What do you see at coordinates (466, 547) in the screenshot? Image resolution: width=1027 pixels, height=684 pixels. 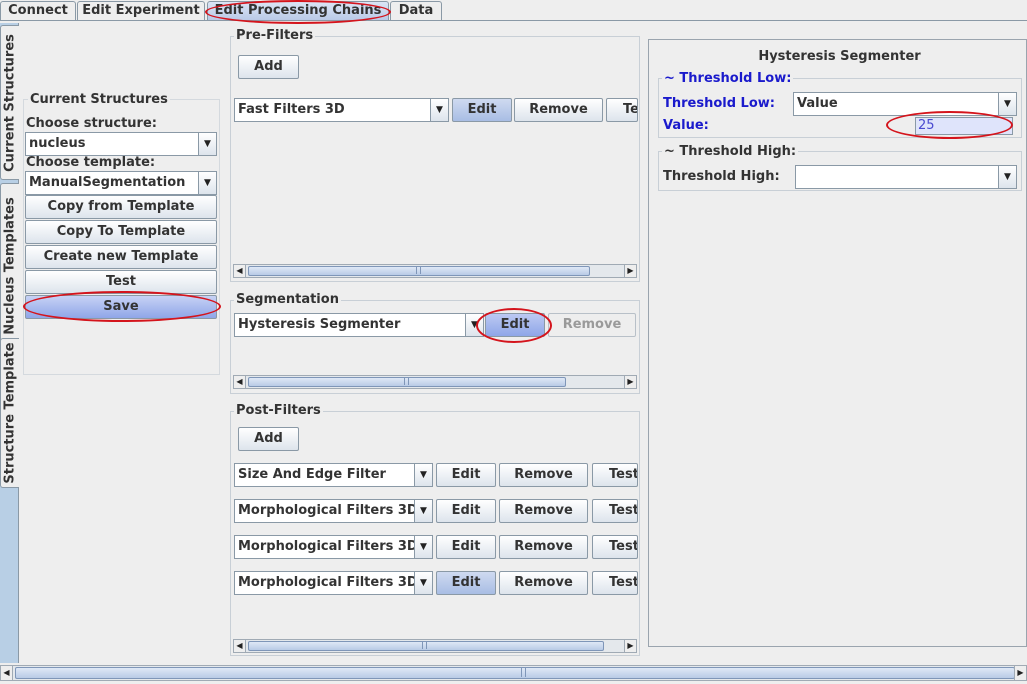 I see `post-filter-edit-button-3: Edit` at bounding box center [466, 547].